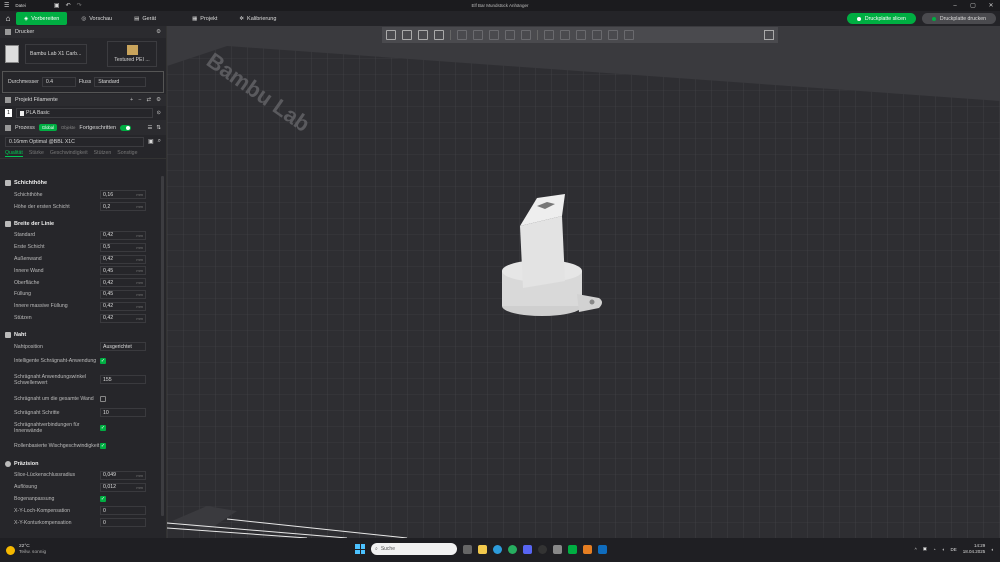 Image resolution: width=1000 pixels, height=562 pixels. Describe the element at coordinates (42, 18) in the screenshot. I see `tab-prepare: ◈ Vorbereiten` at that location.